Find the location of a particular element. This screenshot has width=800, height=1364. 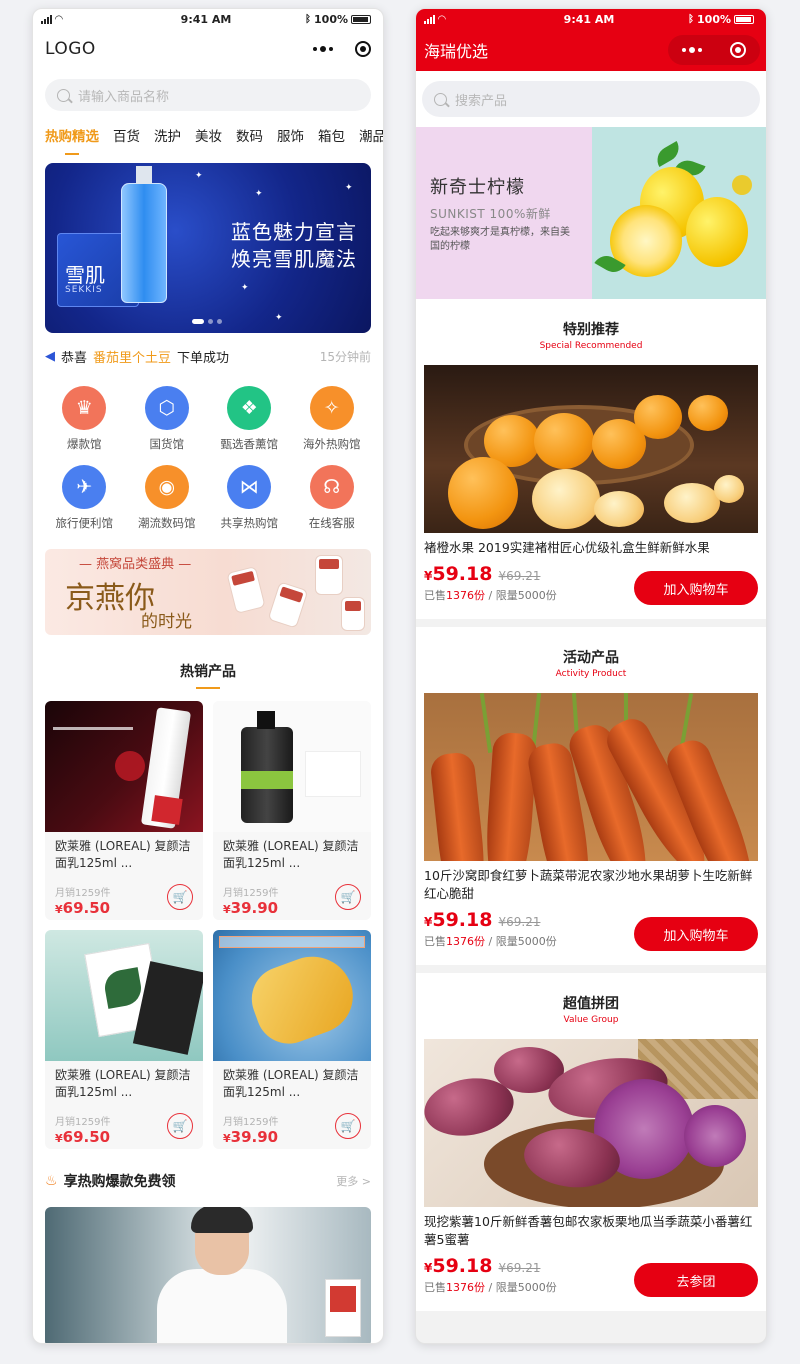

lemon-banner: 新奇士柠檬 SUNKIST 100%新鲜 吃起来够爽才是真柠檬，来自美国的柠檬 is located at coordinates (591, 213).